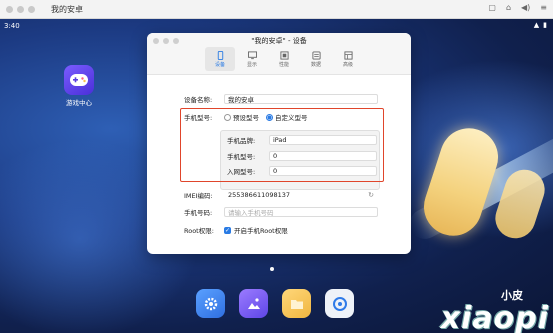 This screenshot has width=553, height=333. What do you see at coordinates (282, 145) in the screenshot?
I see `highlight-box` at bounding box center [282, 145].